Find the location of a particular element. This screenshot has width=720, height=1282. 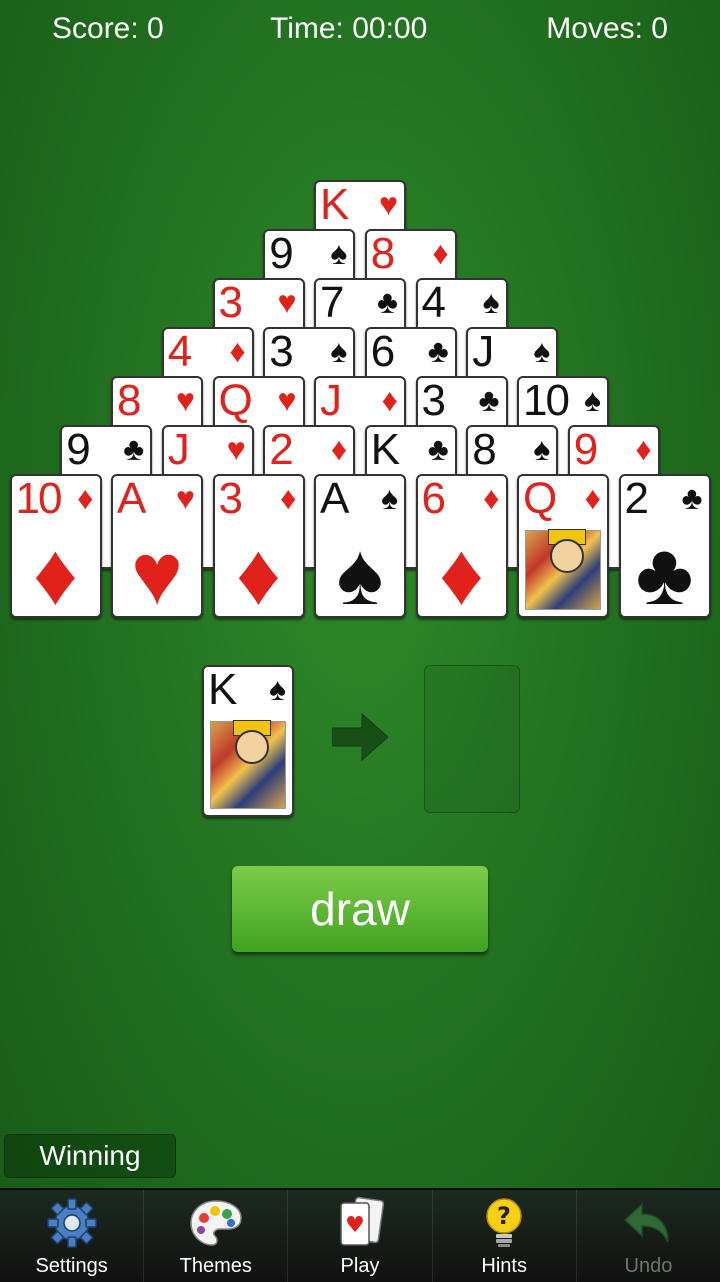

time-display: Time: 00:00 is located at coordinates (349, 28).